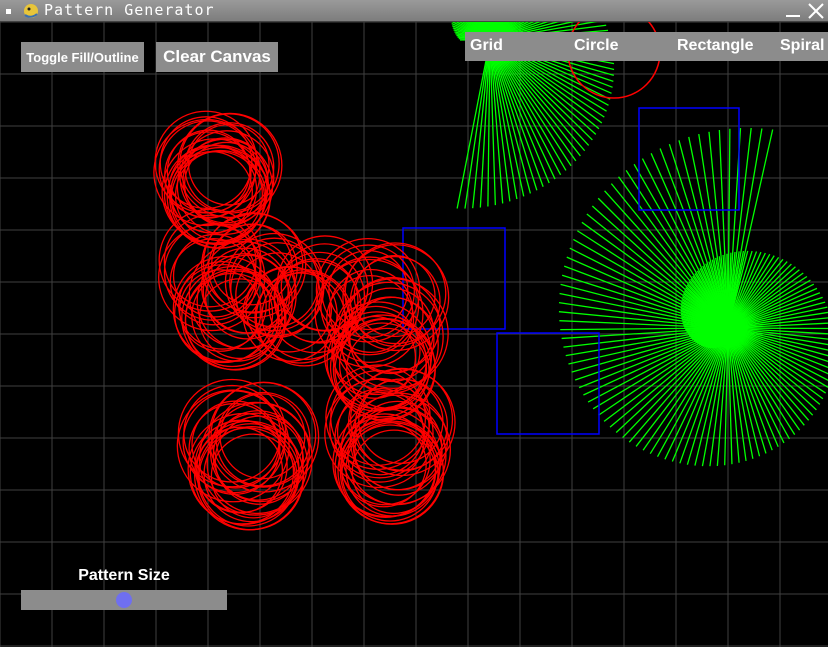 Image resolution: width=828 pixels, height=647 pixels. What do you see at coordinates (217, 57) in the screenshot?
I see `clear-canvas-button: Clear Canvas` at bounding box center [217, 57].